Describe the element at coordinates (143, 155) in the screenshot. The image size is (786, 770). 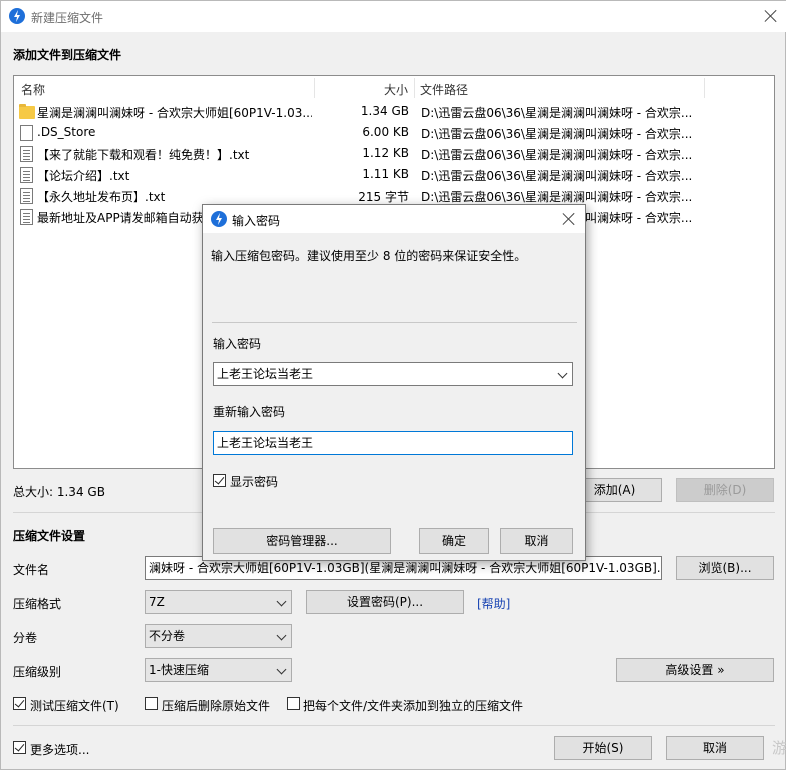
I see `file-name: 【来了就能下载和观看！纯免费！】.txt` at that location.